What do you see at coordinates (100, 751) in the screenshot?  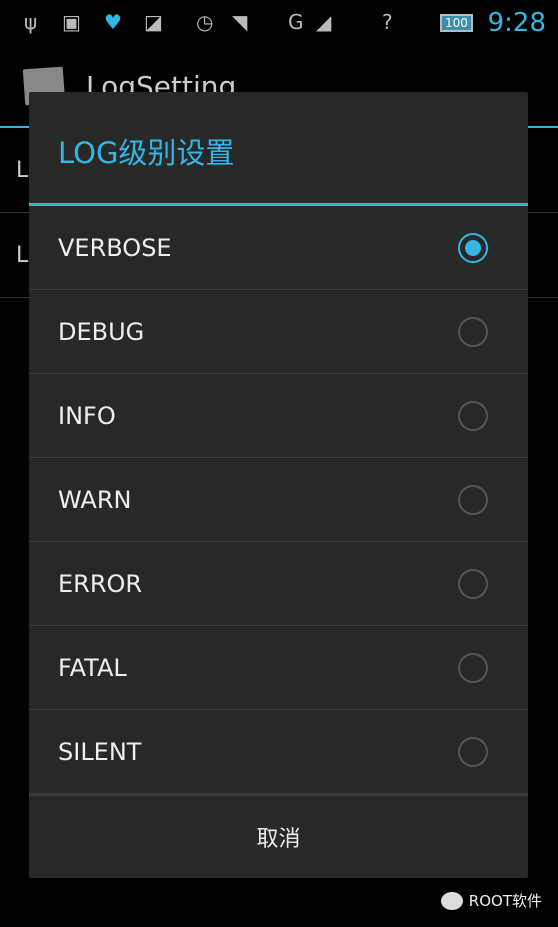 I see `option-label: SILENT` at bounding box center [100, 751].